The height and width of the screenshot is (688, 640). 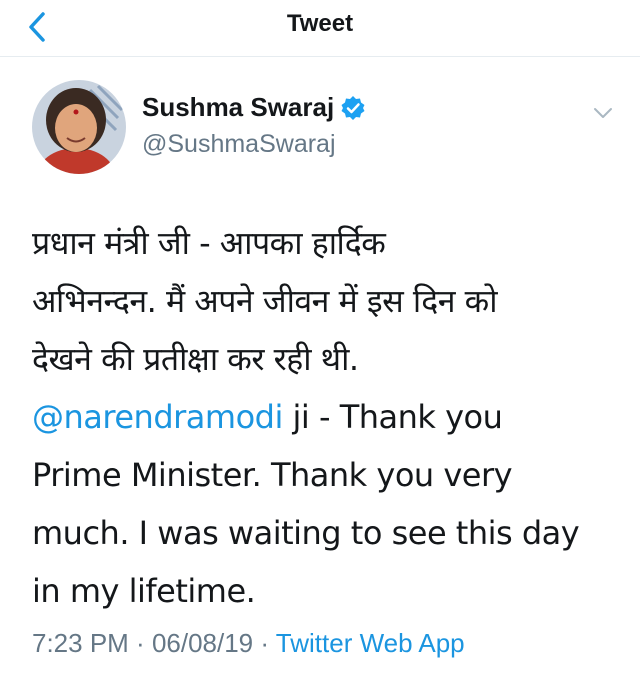 What do you see at coordinates (238, 107) in the screenshot?
I see `author-name: Sushma Swaraj` at bounding box center [238, 107].